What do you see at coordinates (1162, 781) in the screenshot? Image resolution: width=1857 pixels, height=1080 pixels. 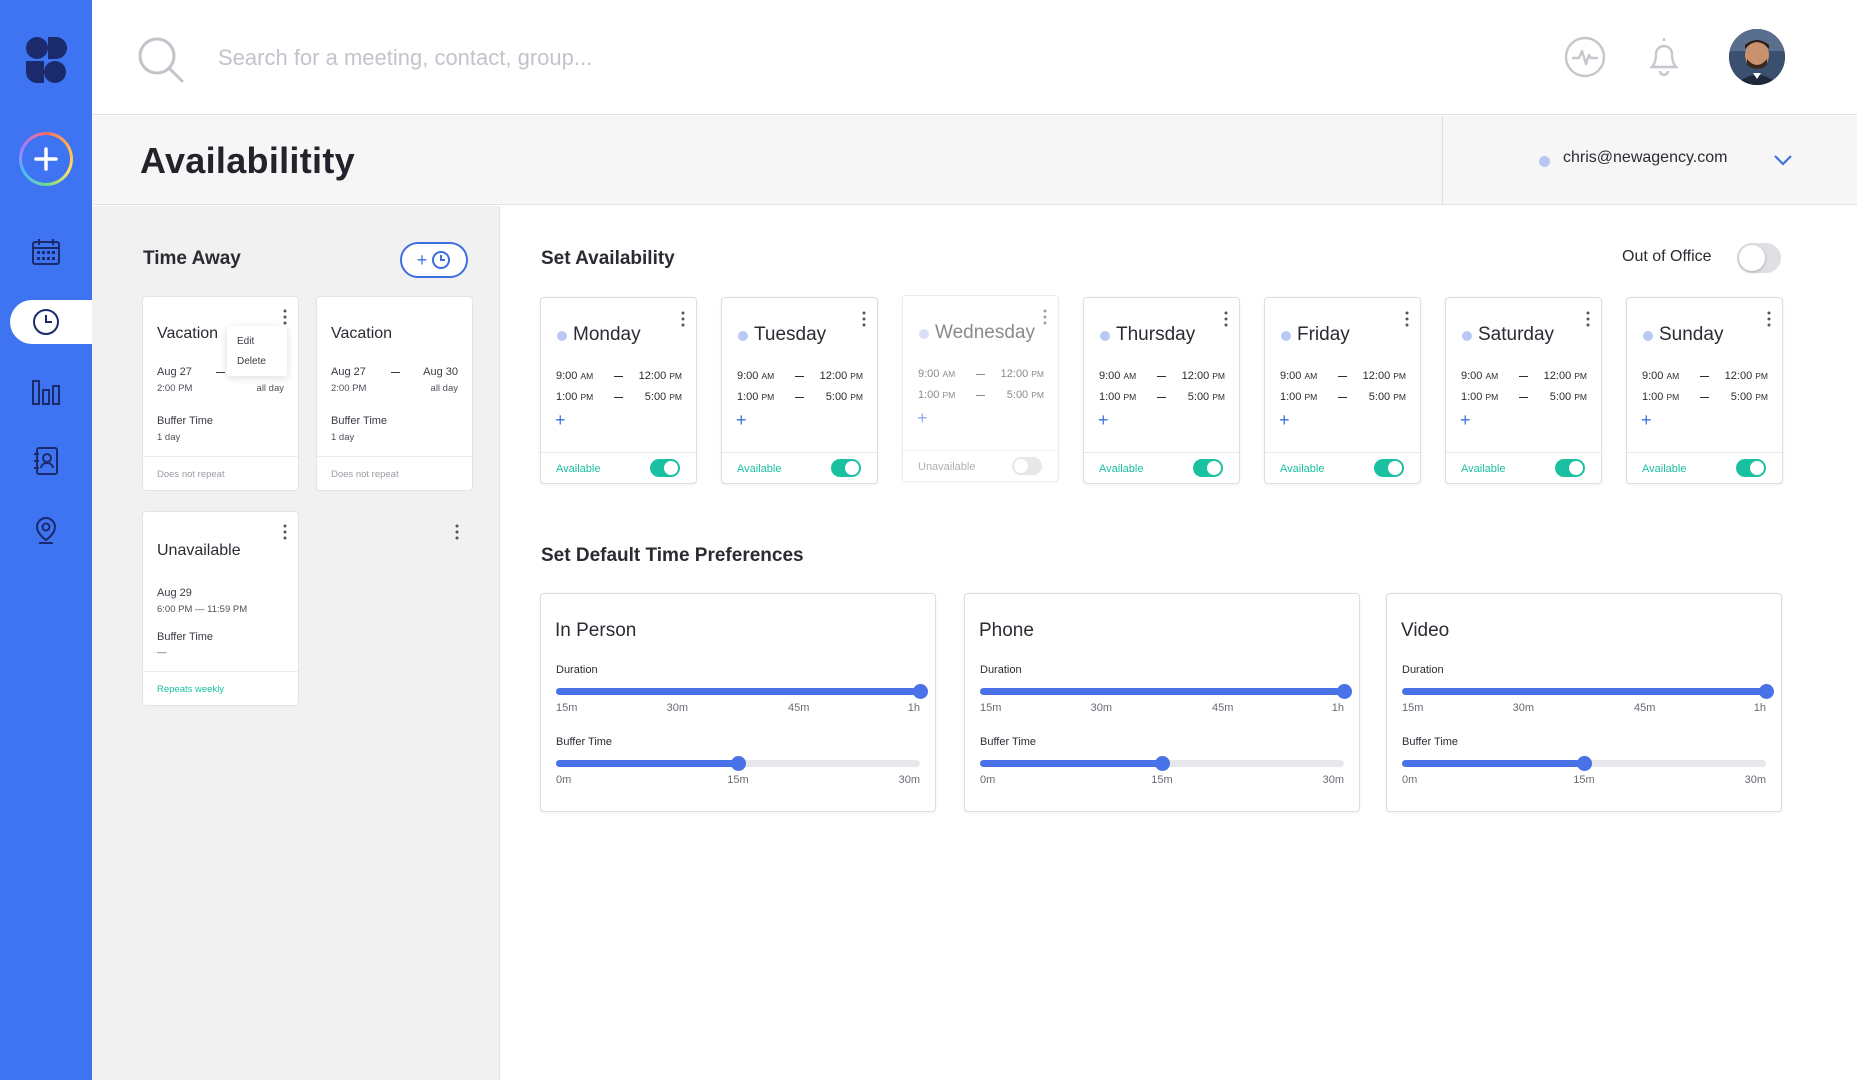 I see `slider-ticks: 0m 15m 30m` at bounding box center [1162, 781].